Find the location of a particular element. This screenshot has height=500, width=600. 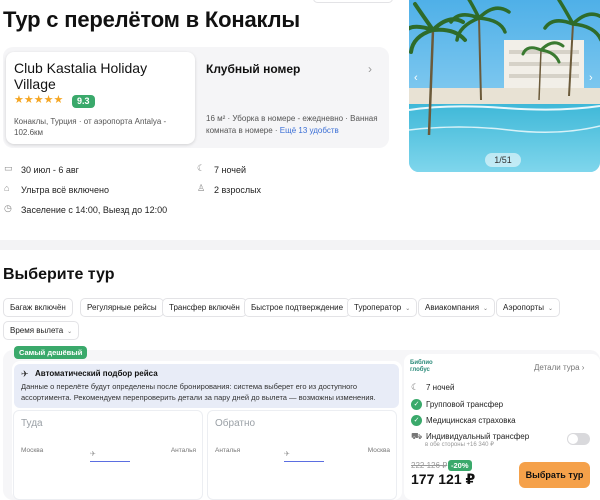

operator-logo-line2: глобус is located at coordinates (420, 370).